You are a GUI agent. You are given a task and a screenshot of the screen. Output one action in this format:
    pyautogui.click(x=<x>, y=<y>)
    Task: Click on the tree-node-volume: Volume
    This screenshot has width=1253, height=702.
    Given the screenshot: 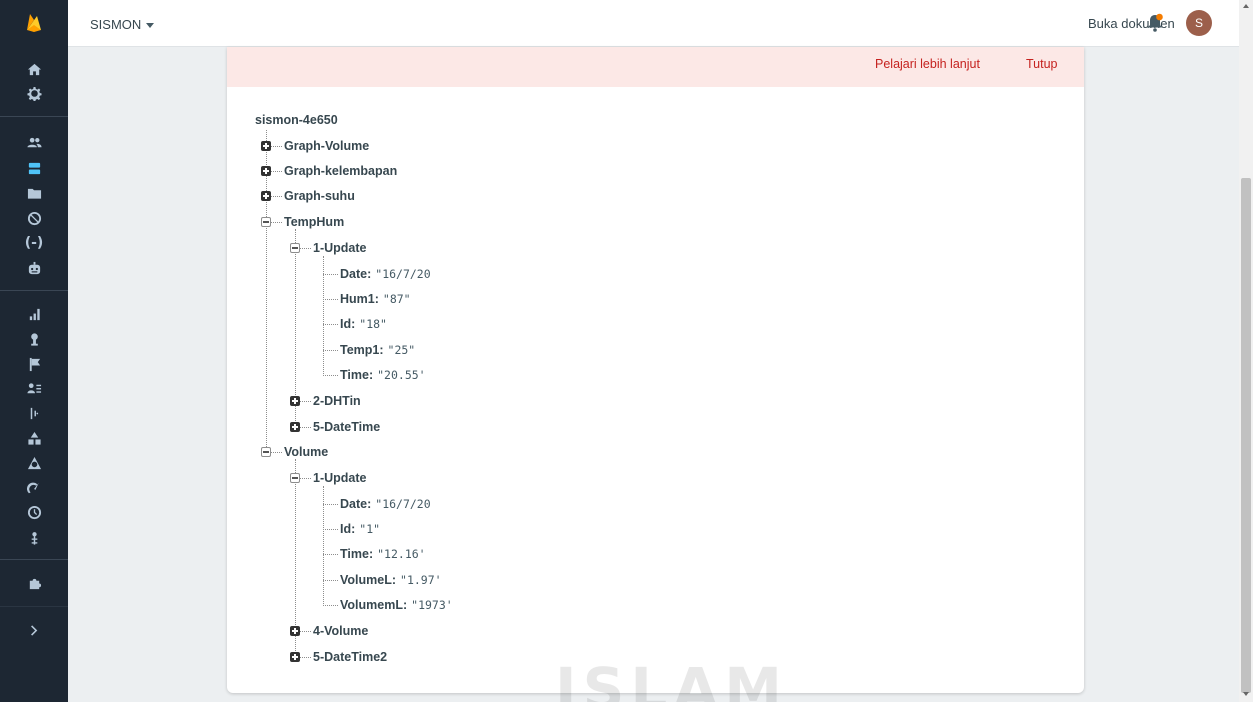 What is the action you would take?
    pyautogui.click(x=306, y=452)
    